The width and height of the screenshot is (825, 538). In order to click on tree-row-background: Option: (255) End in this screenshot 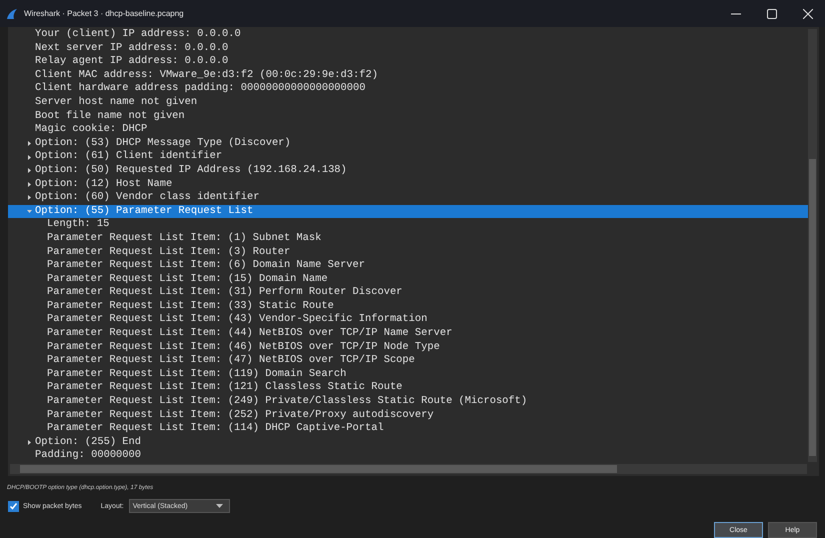, I will do `click(408, 443)`.